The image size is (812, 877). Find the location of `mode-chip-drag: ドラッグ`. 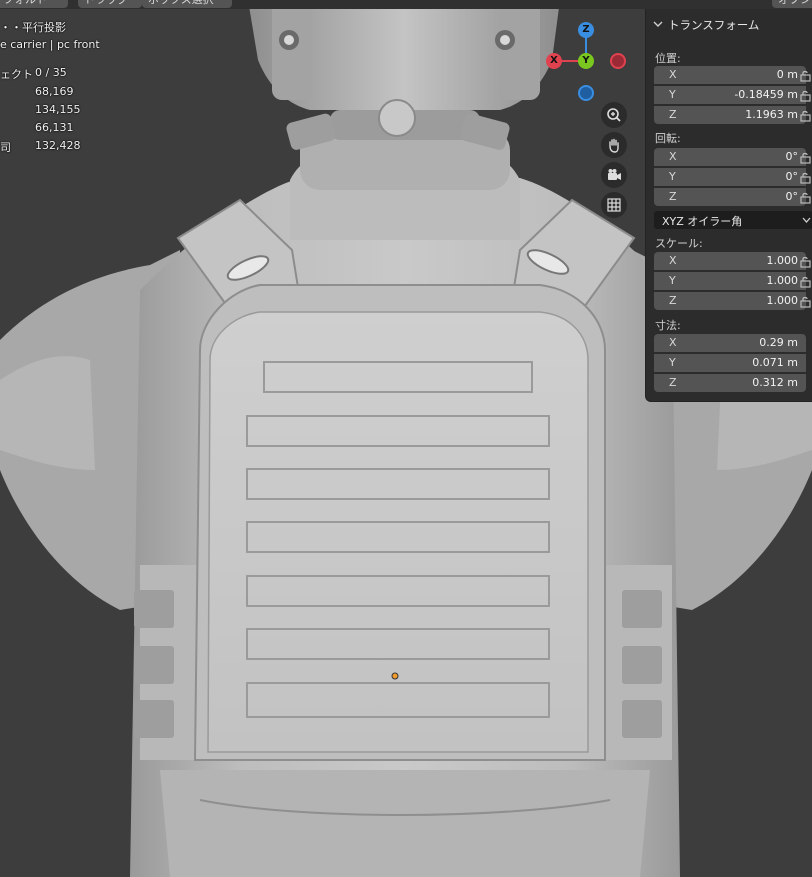

mode-chip-drag: ドラッグ is located at coordinates (110, 4).